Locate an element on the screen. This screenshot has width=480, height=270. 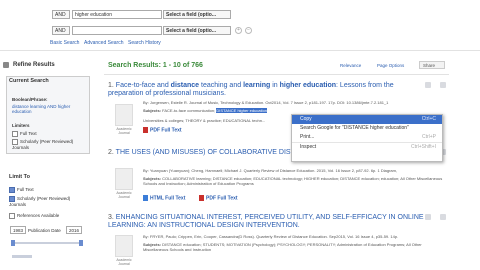
sidebar-collapse-icon is located at coordinates (6, 65).